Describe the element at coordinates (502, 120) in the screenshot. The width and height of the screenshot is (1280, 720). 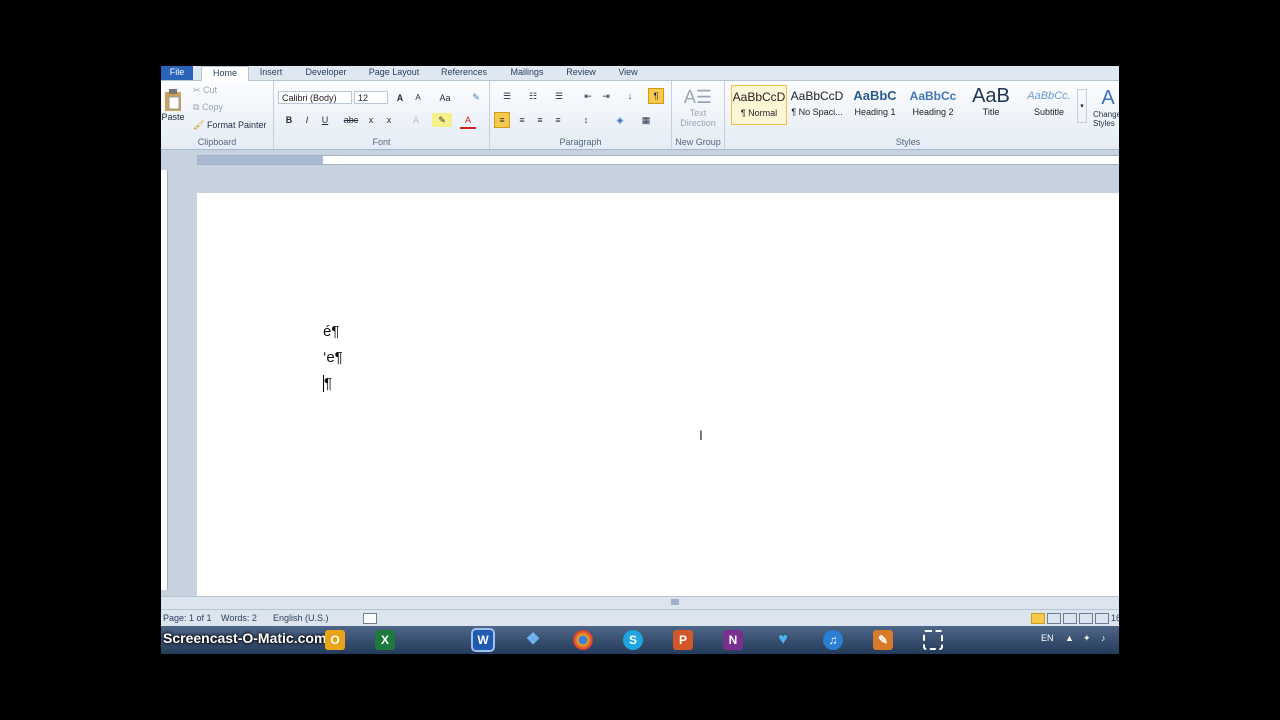
I see `align-left-icon: ≡` at that location.